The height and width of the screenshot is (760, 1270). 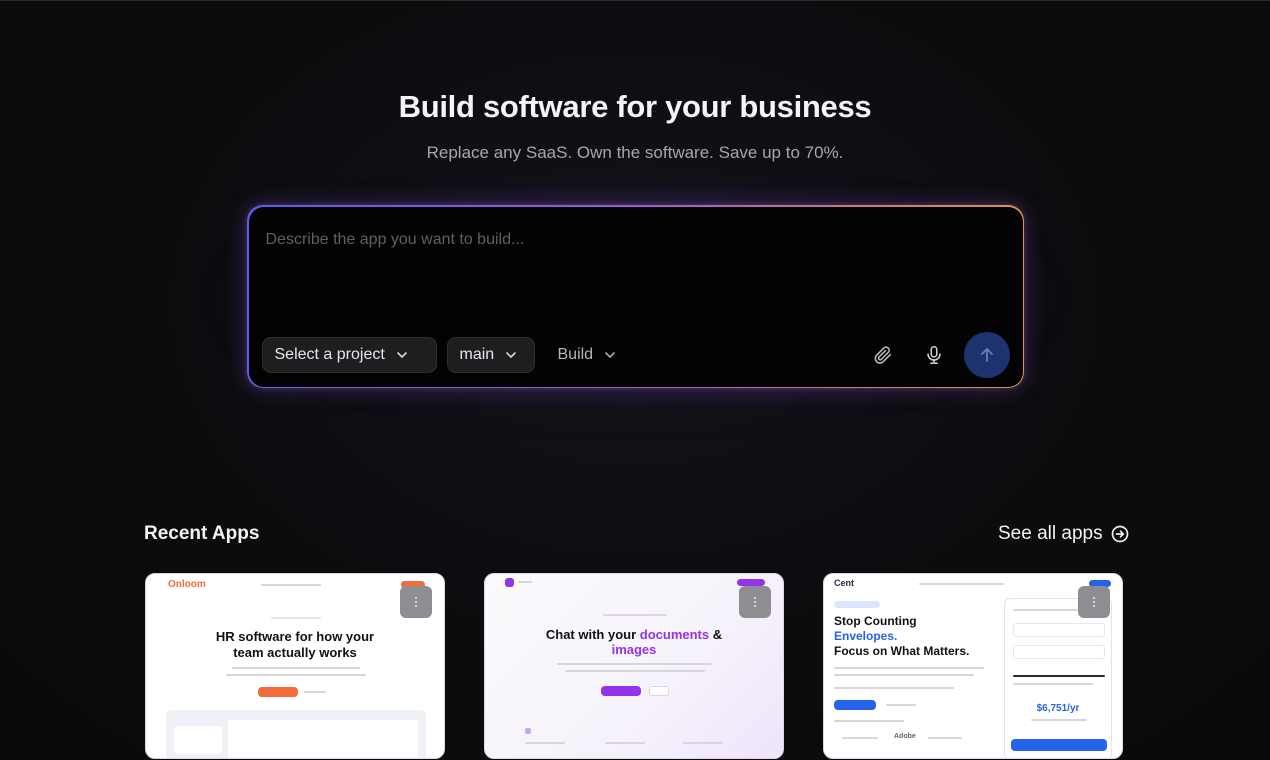 What do you see at coordinates (187, 584) in the screenshot?
I see `card-logo: Onloom` at bounding box center [187, 584].